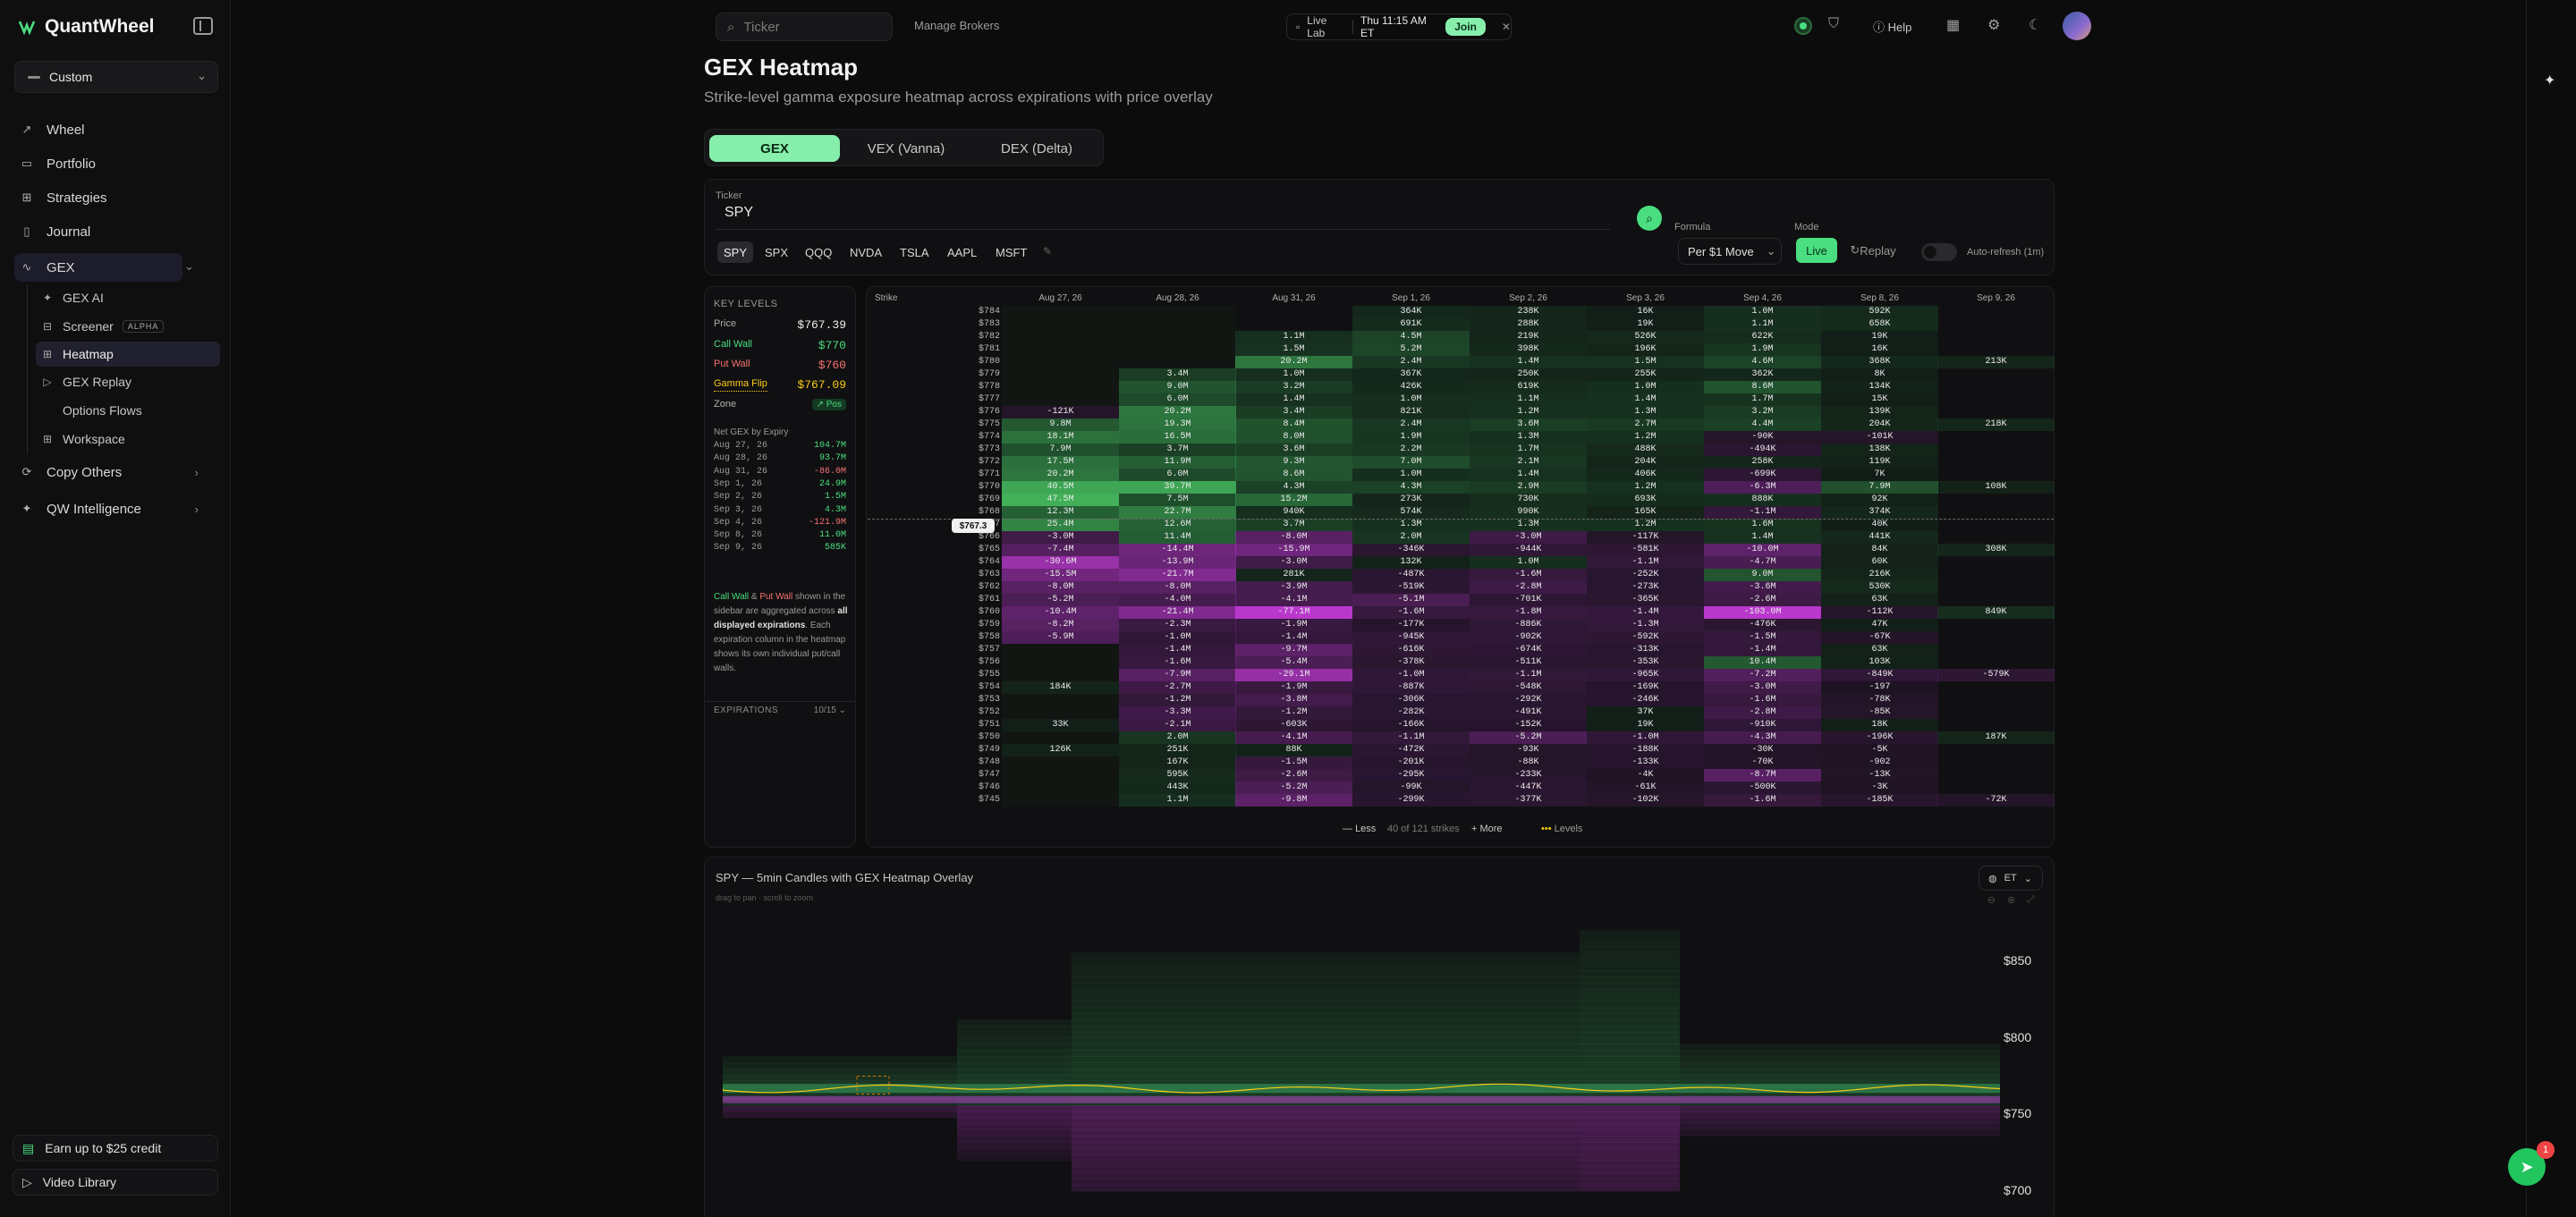 This screenshot has width=2576, height=1217. Describe the element at coordinates (1060, 575) in the screenshot. I see `heatmap-cell: -15.5M` at that location.